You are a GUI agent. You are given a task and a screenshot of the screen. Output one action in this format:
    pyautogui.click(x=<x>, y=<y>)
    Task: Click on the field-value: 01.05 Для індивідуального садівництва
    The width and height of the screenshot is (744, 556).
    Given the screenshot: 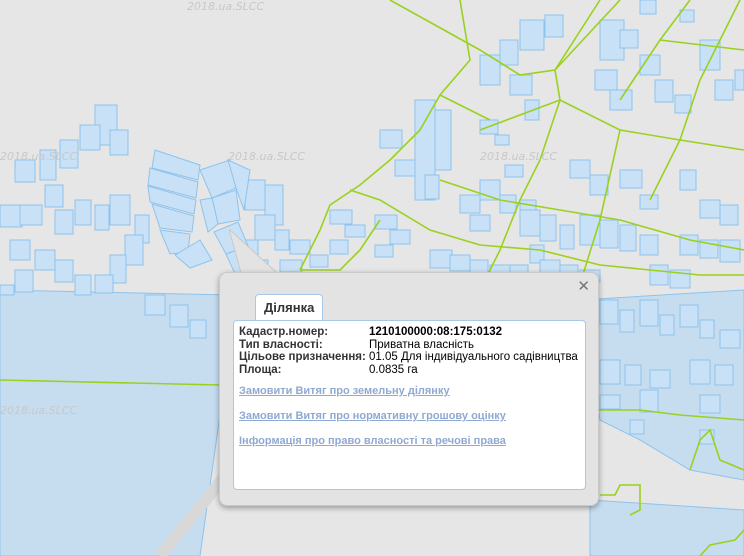 What is the action you would take?
    pyautogui.click(x=473, y=357)
    